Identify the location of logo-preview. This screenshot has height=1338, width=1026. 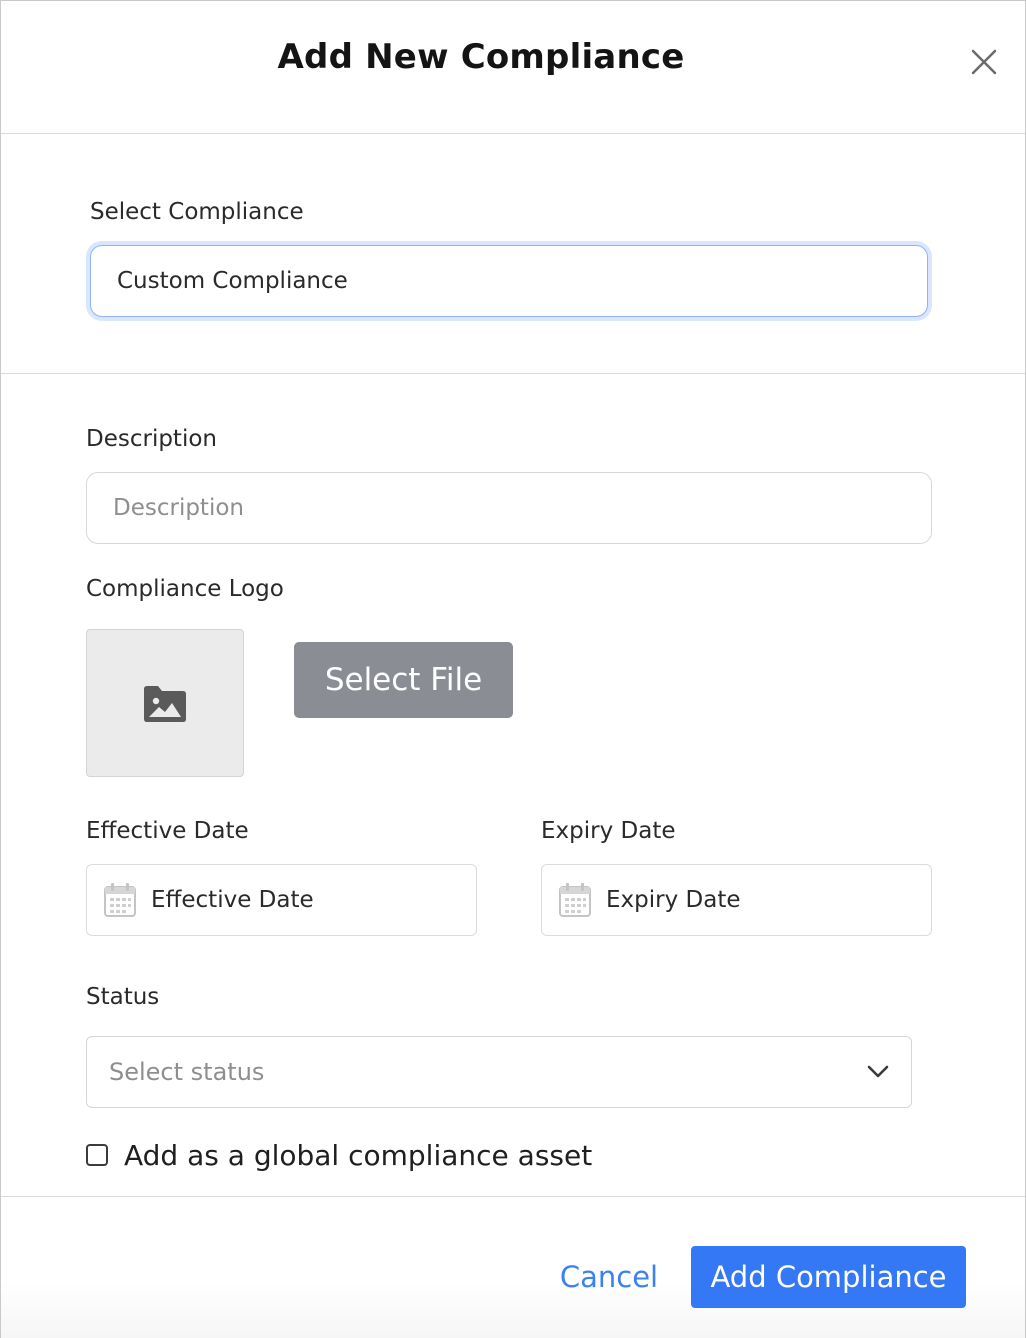
(165, 703).